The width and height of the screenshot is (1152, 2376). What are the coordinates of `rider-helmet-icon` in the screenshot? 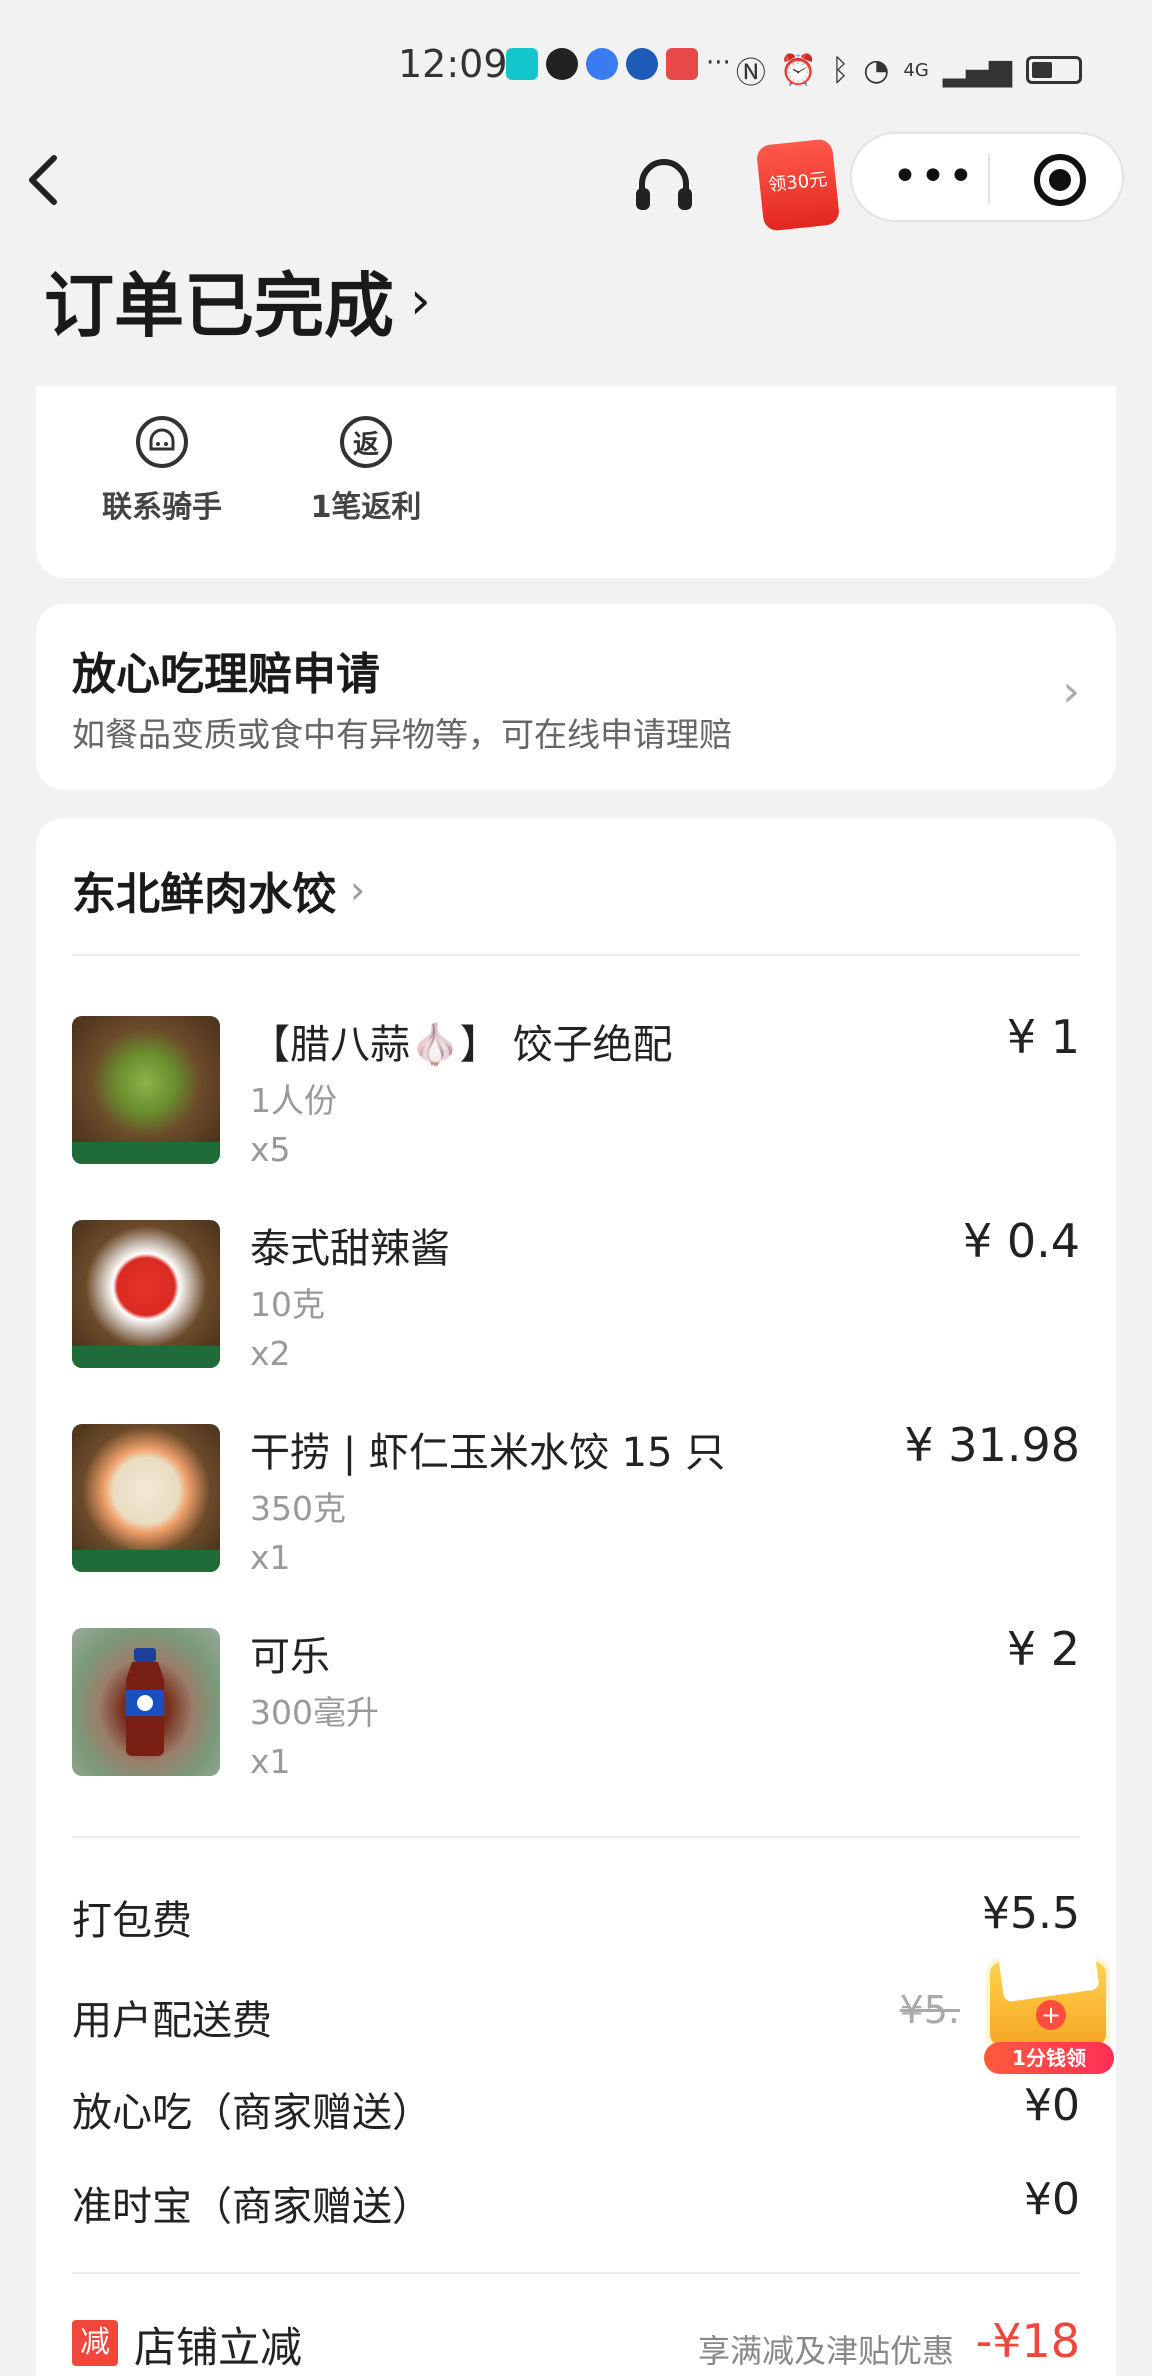 It's located at (162, 442).